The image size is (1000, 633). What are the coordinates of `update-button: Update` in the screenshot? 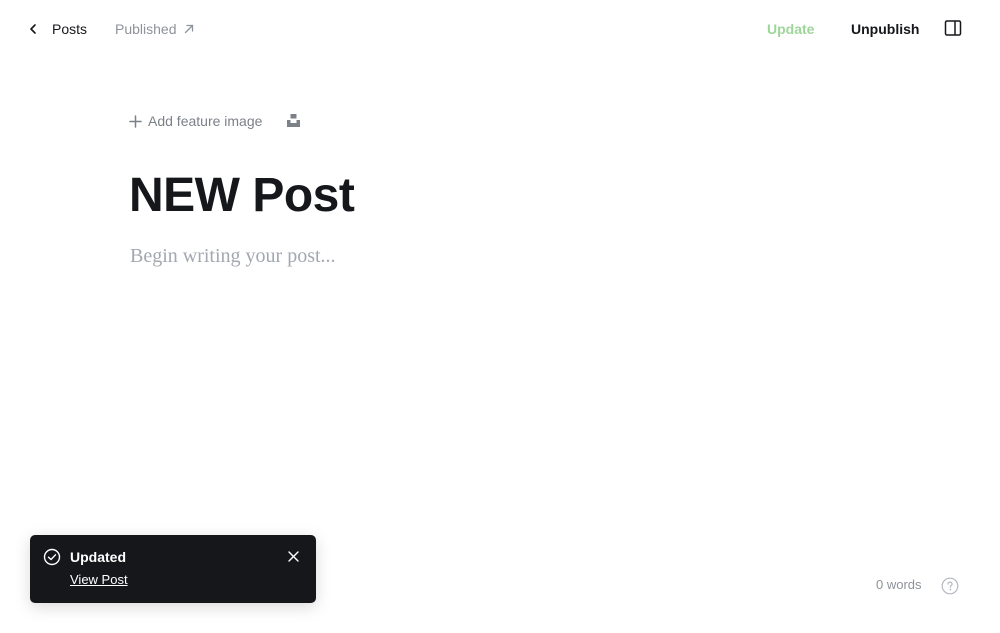 It's located at (790, 29).